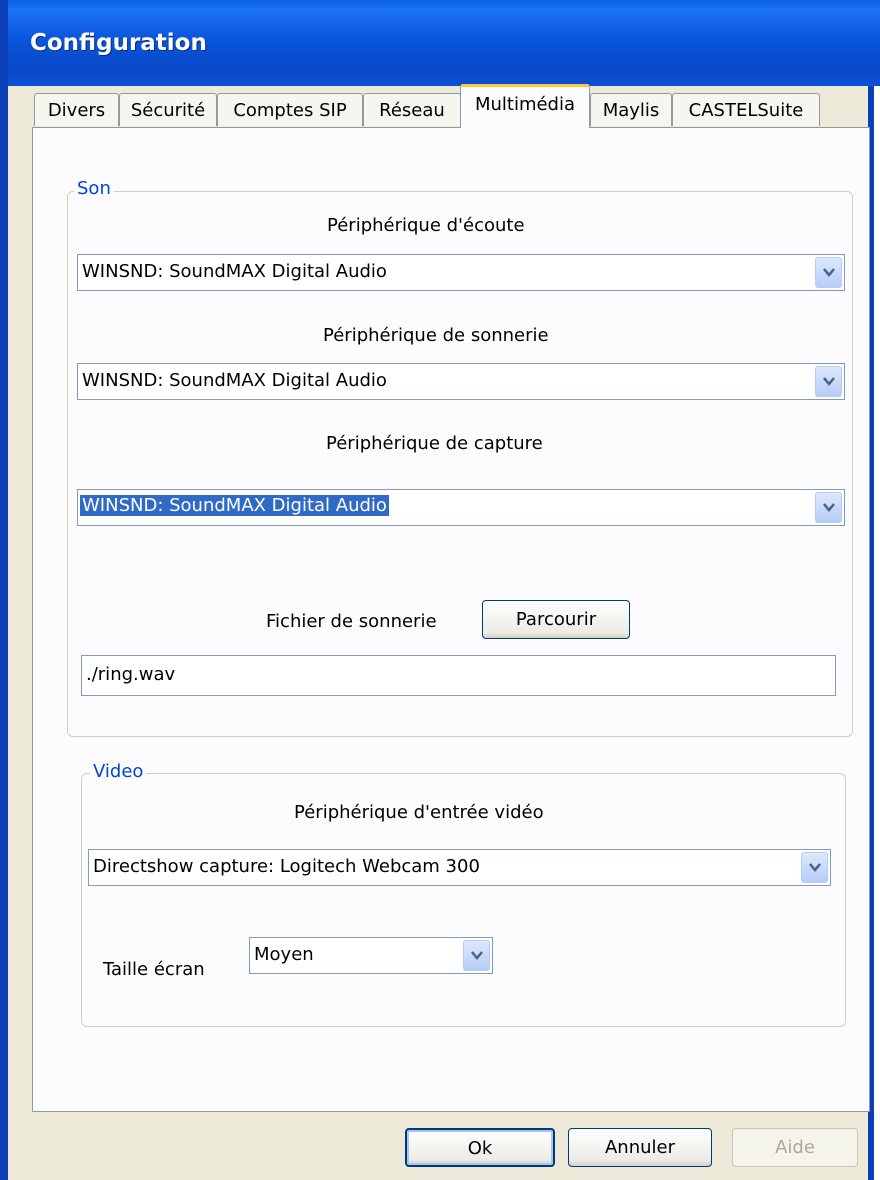  What do you see at coordinates (746, 109) in the screenshot?
I see `tab-castelsuite: CASTELSuite` at bounding box center [746, 109].